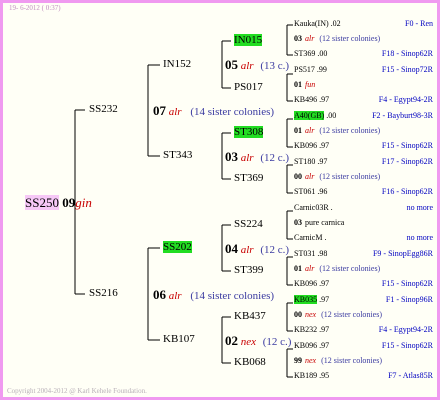 Image resolution: width=440 pixels, height=400 pixels. What do you see at coordinates (312, 299) in the screenshot?
I see `g4-name: KB035.97` at bounding box center [312, 299].